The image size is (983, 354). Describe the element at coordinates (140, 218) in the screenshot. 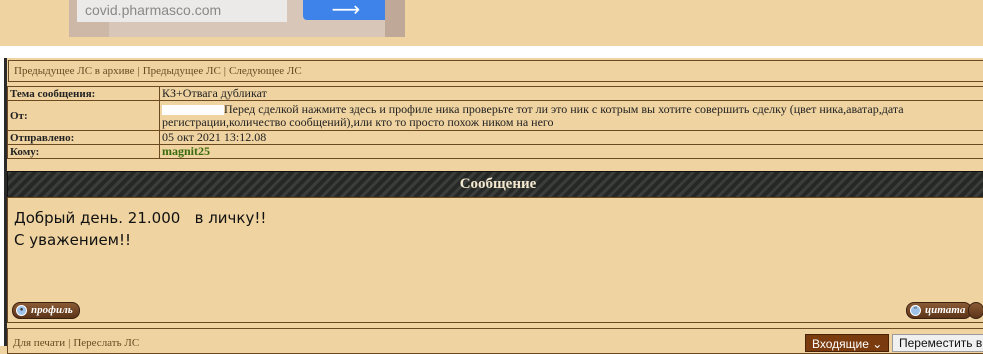

I see `message-line: Добрый день. 21.000 в личку!!` at that location.